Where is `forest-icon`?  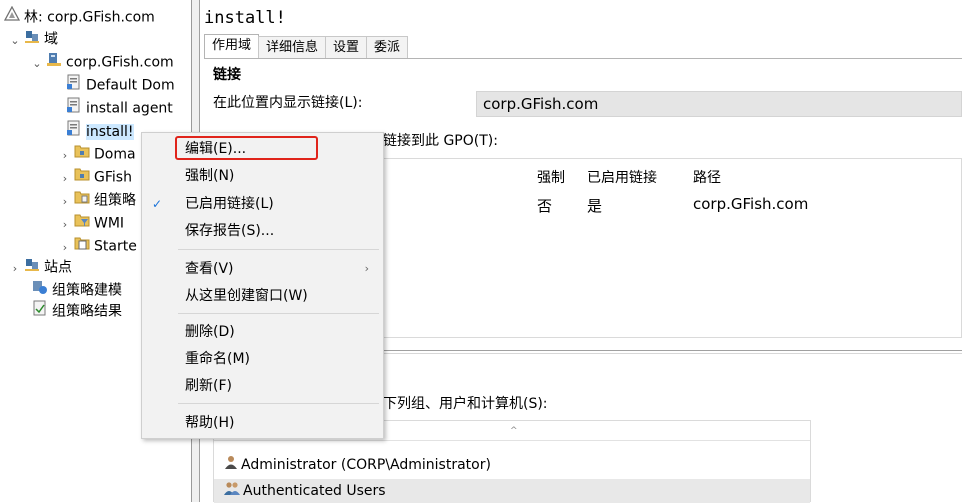
forest-icon is located at coordinates (12, 17).